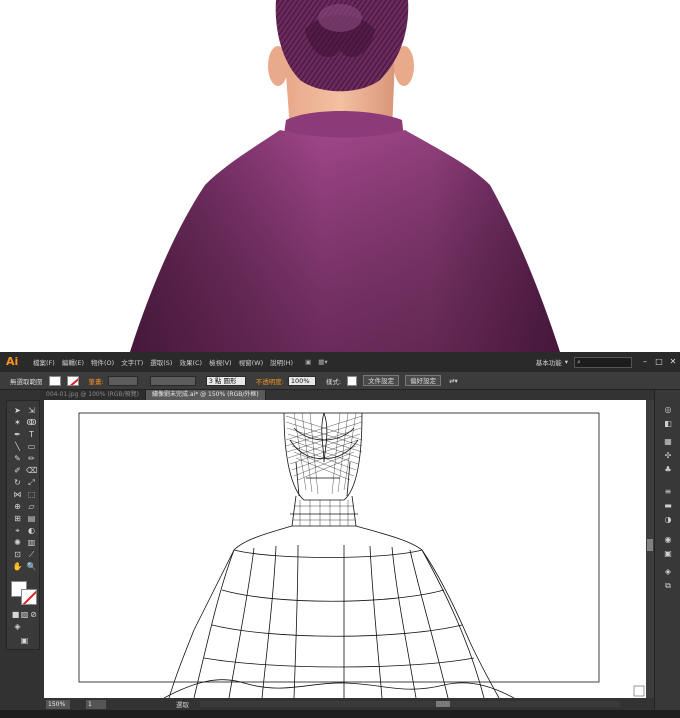 The height and width of the screenshot is (718, 680). I want to click on document-setup-button: 文件設定, so click(381, 380).